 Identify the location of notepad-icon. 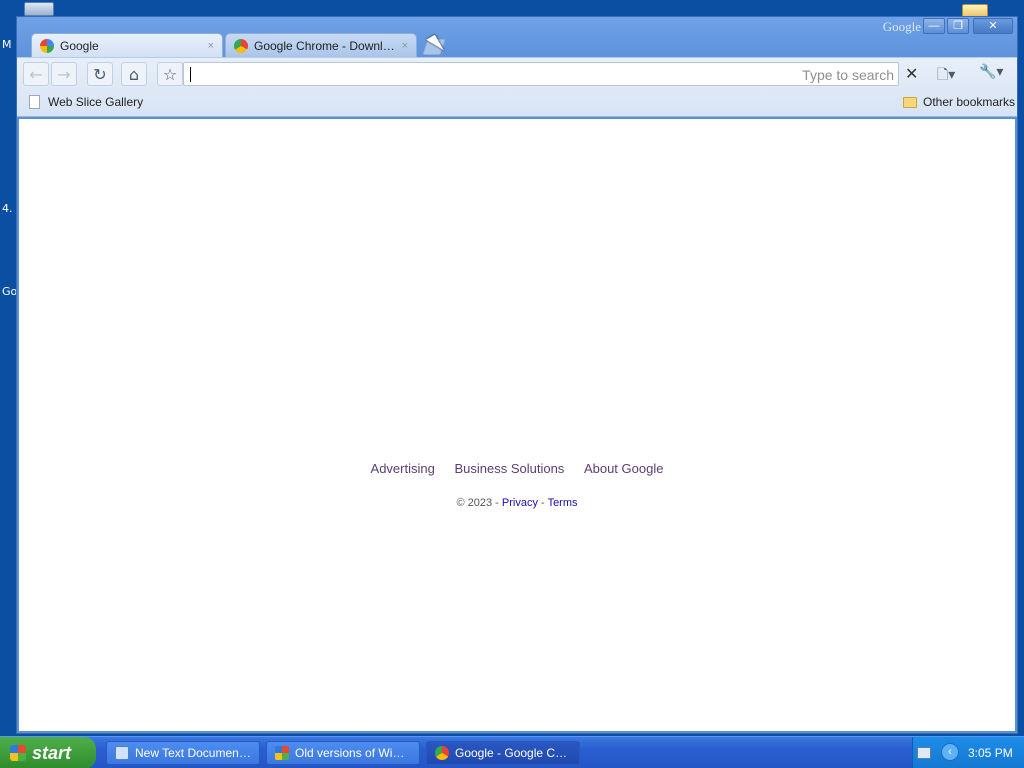
(122, 753).